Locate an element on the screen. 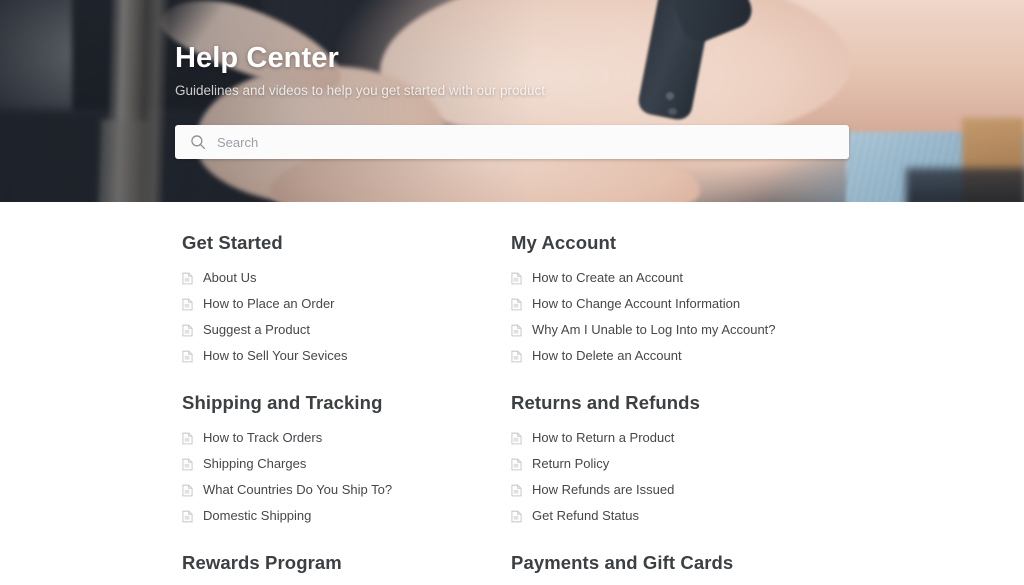  topic-section-4: Rewards Program is located at coordinates (339, 568).